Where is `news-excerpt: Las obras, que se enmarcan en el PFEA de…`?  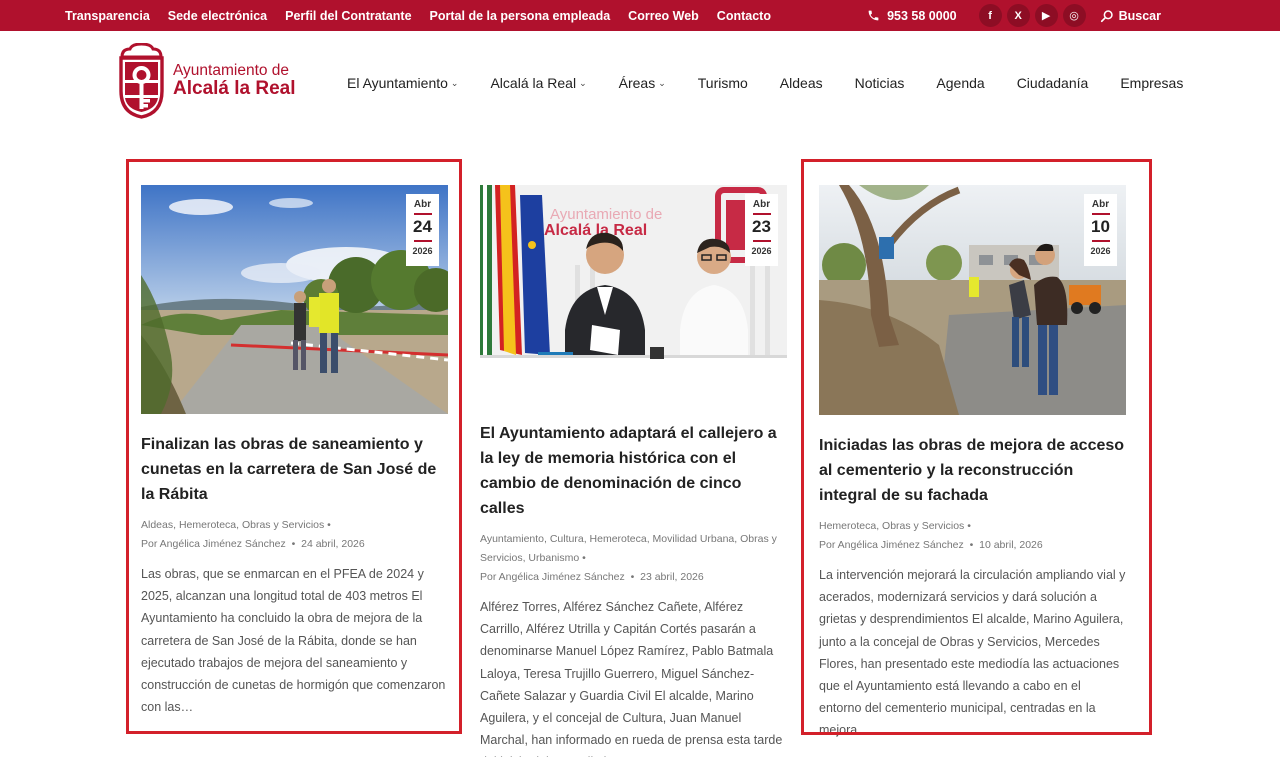 news-excerpt: Las obras, que se enmarcan en el PFEA de… is located at coordinates (293, 641).